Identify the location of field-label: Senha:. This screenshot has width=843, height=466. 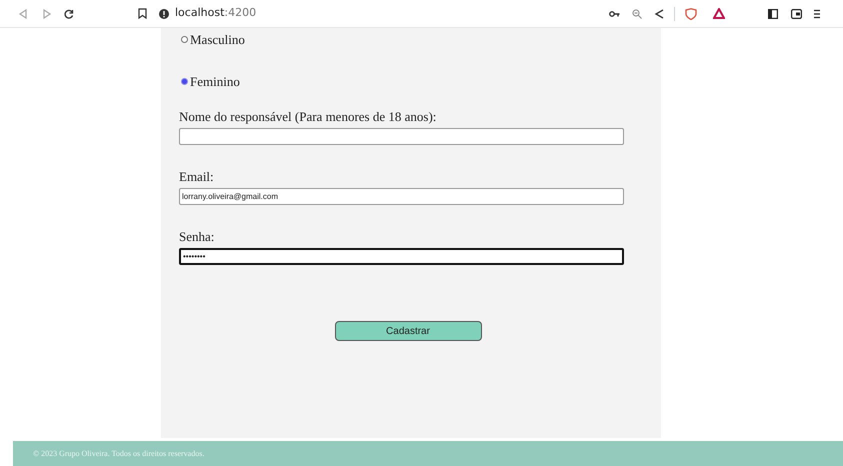
(197, 237).